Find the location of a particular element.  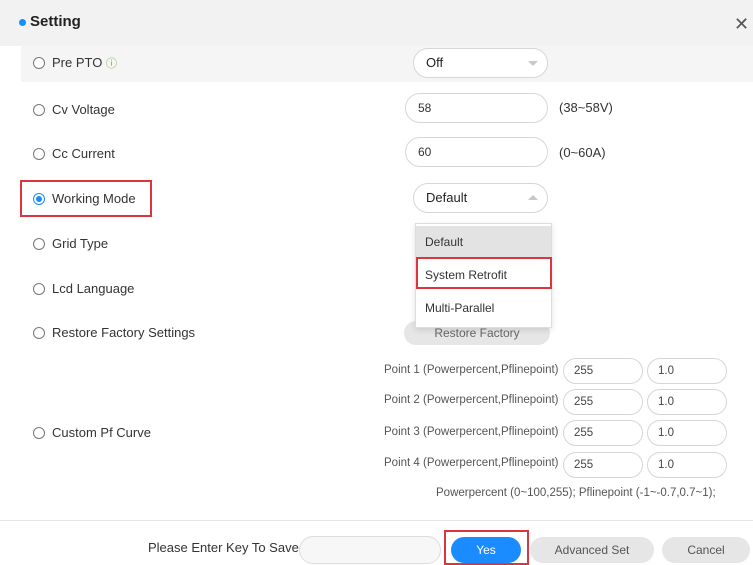

save-key-input is located at coordinates (370, 550).